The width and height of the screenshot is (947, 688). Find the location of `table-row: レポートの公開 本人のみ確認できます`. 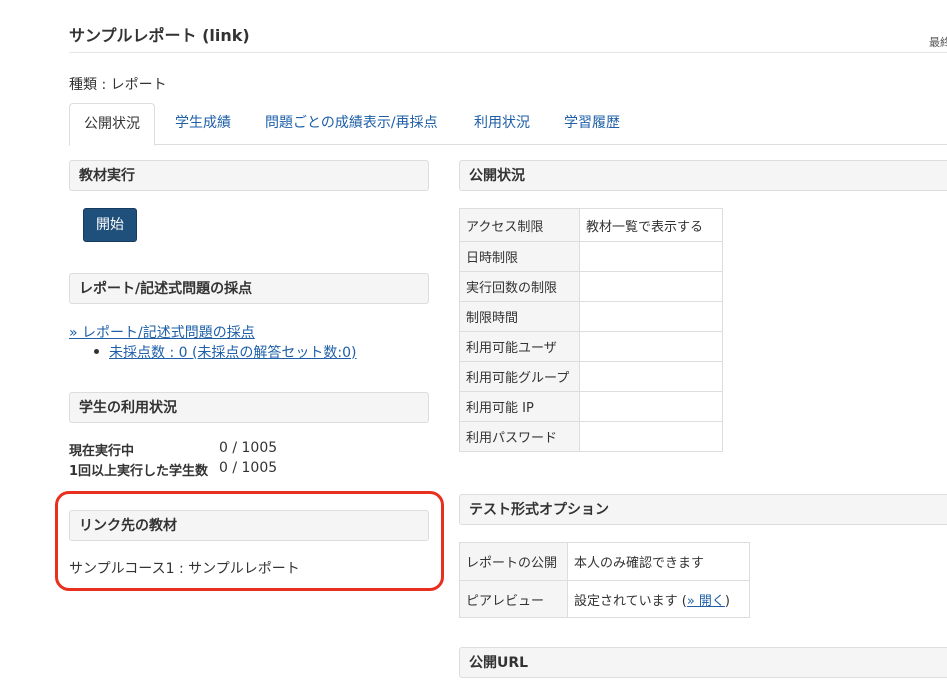

table-row: レポートの公開 本人のみ確認できます is located at coordinates (604, 561).